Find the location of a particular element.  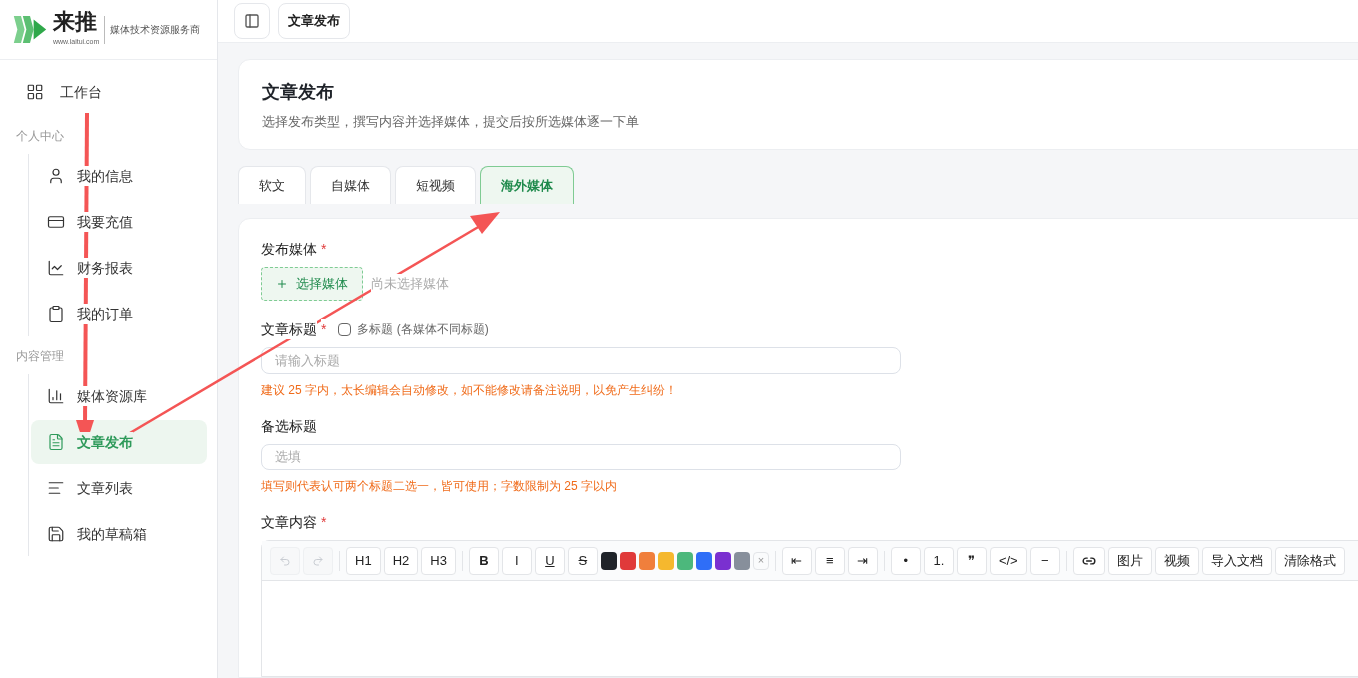

sidebar-item: 媒体资源库 is located at coordinates (119, 396).